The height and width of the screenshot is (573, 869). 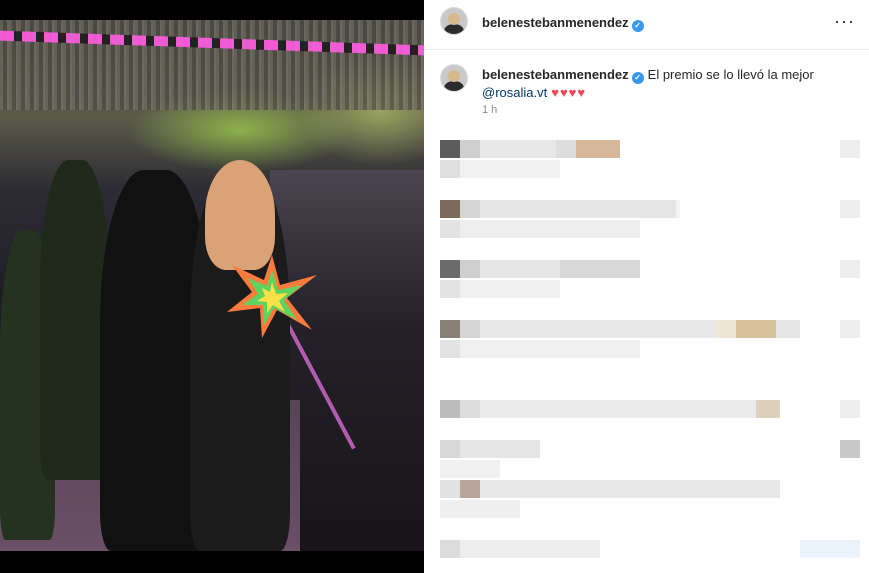 I want to click on avatar, so click(x=454, y=21).